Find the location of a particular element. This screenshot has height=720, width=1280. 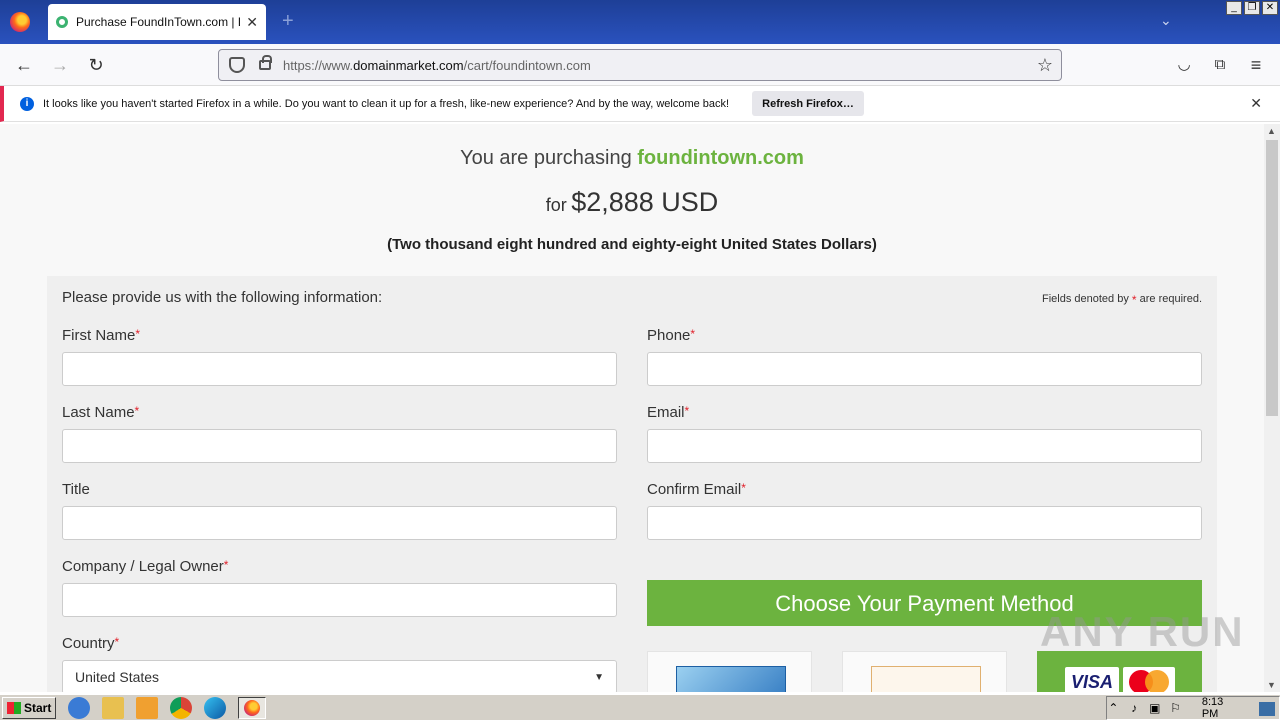

required-note: Fields denoted by * are required. is located at coordinates (1122, 300).